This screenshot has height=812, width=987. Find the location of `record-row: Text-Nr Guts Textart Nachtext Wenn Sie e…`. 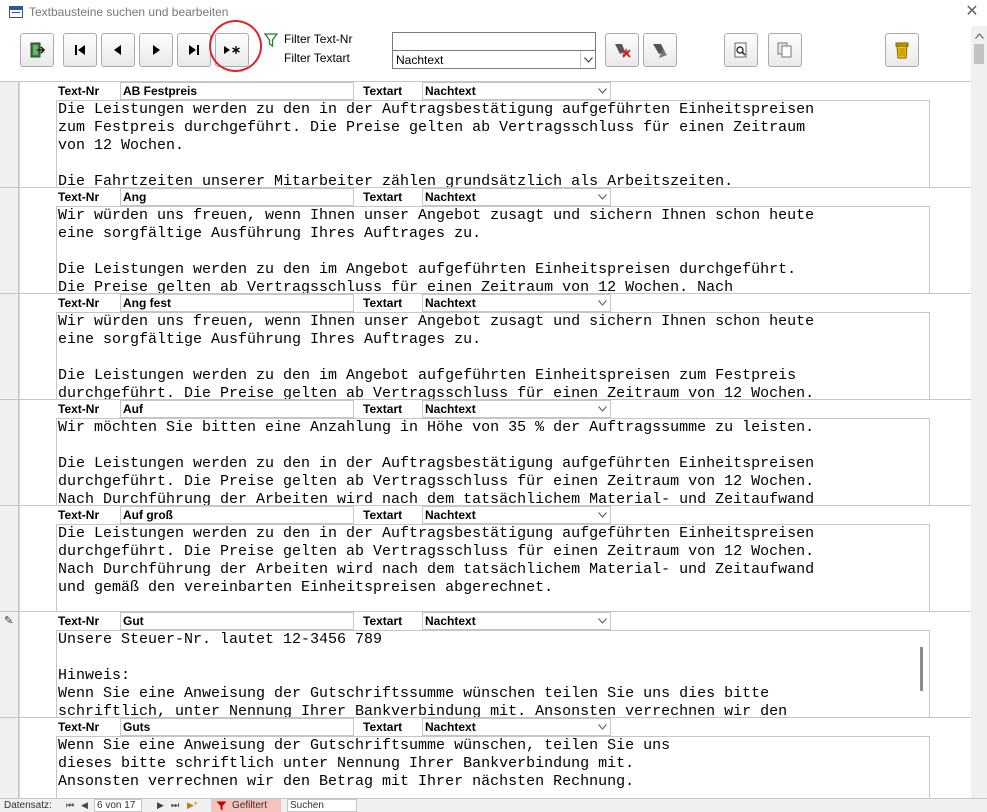

record-row: Text-Nr Guts Textart Nachtext Wenn Sie e… is located at coordinates (485, 757).